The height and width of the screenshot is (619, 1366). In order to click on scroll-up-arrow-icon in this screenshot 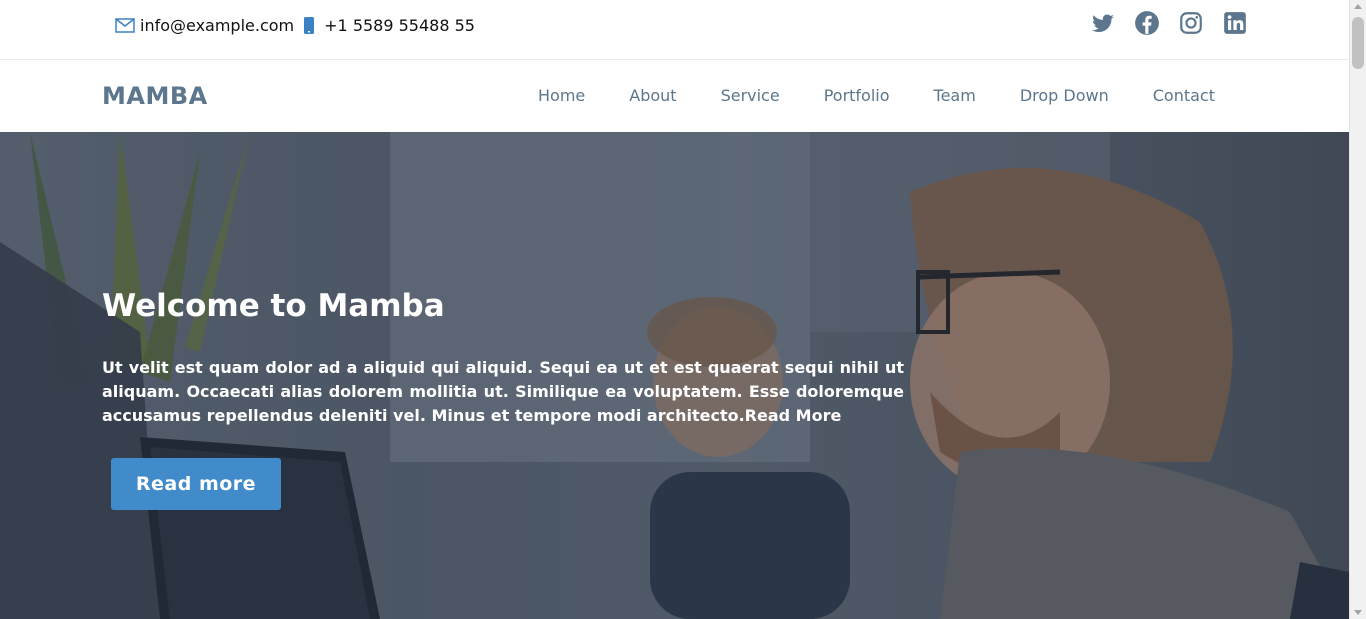, I will do `click(1358, 6)`.